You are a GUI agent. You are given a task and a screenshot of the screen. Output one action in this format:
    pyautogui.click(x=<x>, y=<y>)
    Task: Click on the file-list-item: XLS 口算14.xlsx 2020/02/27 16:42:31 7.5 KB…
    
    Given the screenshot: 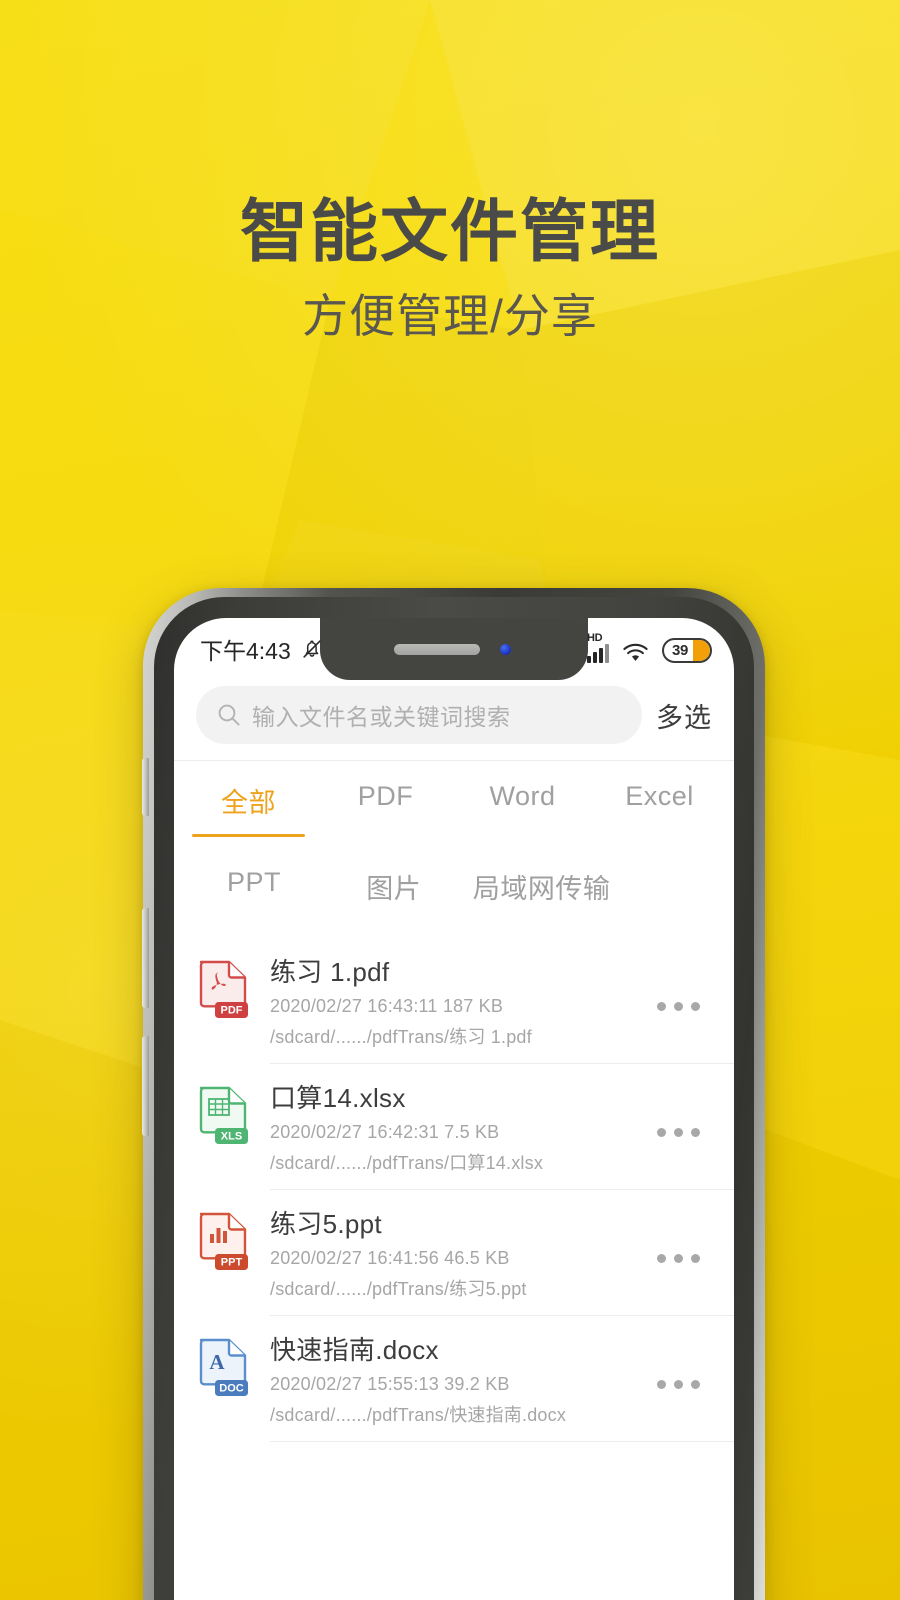 What is the action you would take?
    pyautogui.click(x=454, y=1127)
    